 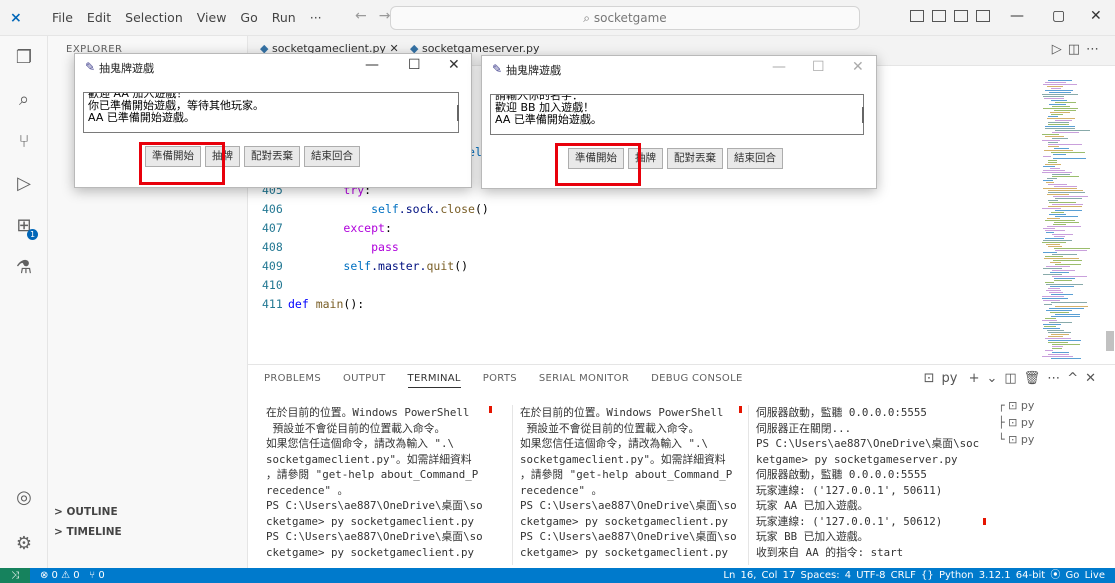 I want to click on minimap, so click(x=1076, y=215).